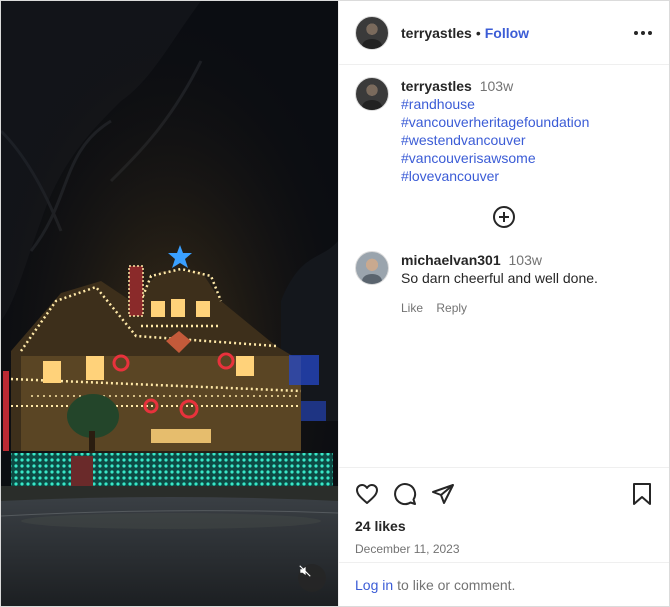 This screenshot has width=670, height=607. I want to click on hashtag-link: #vancouverheritagefoundation, so click(527, 122).